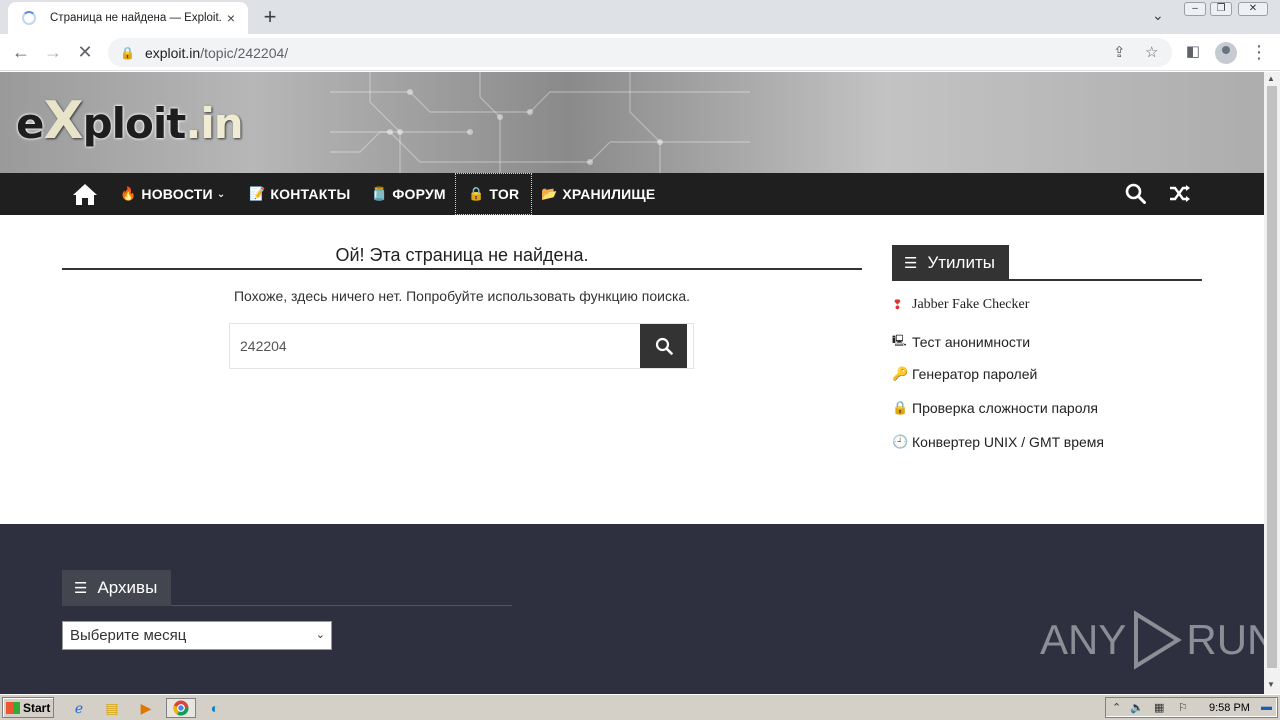 The image size is (1280, 720). Describe the element at coordinates (128, 635) in the screenshot. I see `select-value: Выберите месяц` at that location.